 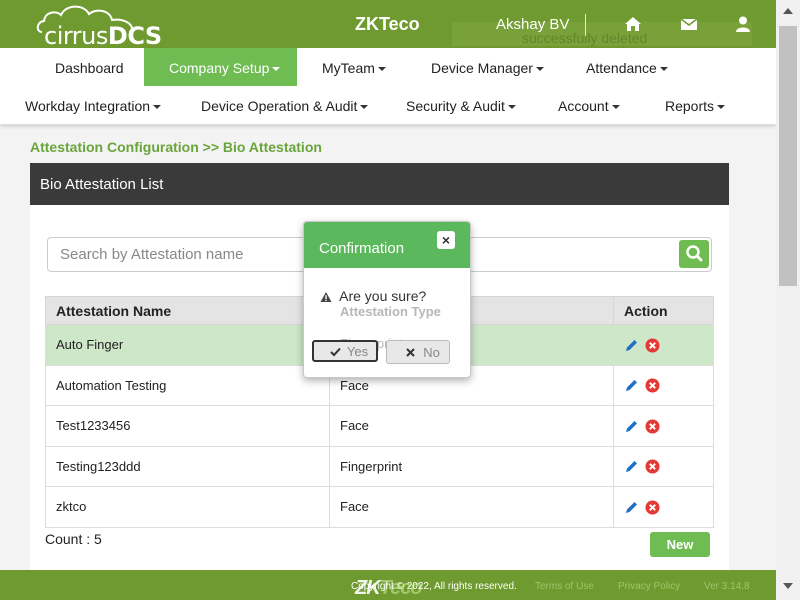 I want to click on nav-dashboard: Dashboard, so click(x=89, y=68).